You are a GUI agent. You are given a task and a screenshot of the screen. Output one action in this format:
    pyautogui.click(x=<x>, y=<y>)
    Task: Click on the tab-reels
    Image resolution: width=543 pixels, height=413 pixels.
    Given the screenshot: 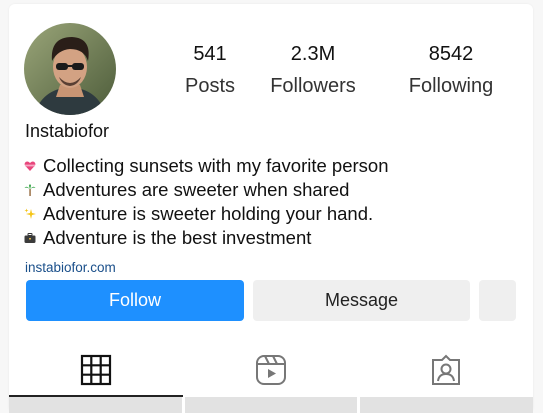 What is the action you would take?
    pyautogui.click(x=271, y=372)
    